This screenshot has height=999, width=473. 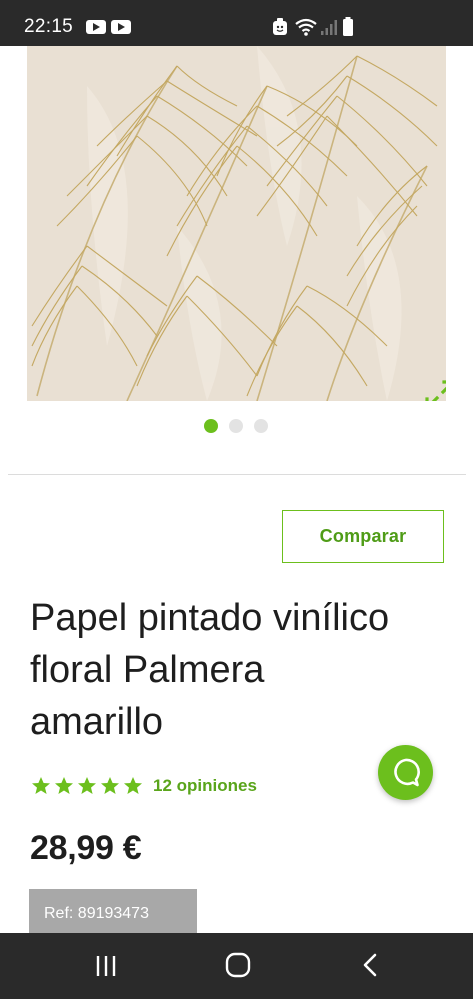 I want to click on home-icon, so click(x=238, y=965).